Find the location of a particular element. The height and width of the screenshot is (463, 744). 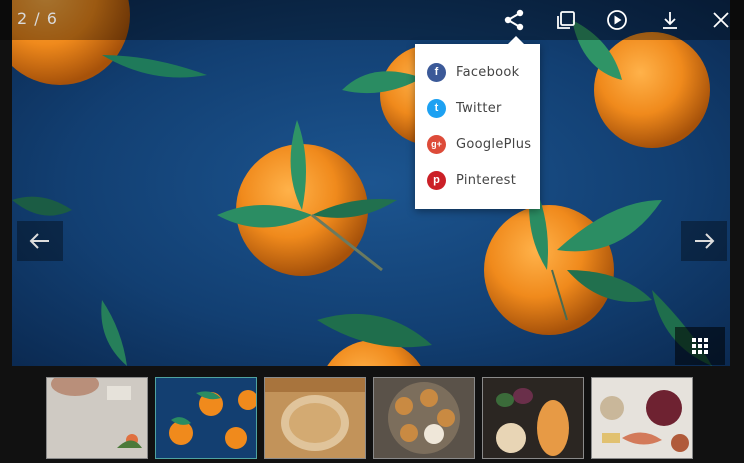

arrow-left-icon is located at coordinates (39, 241).